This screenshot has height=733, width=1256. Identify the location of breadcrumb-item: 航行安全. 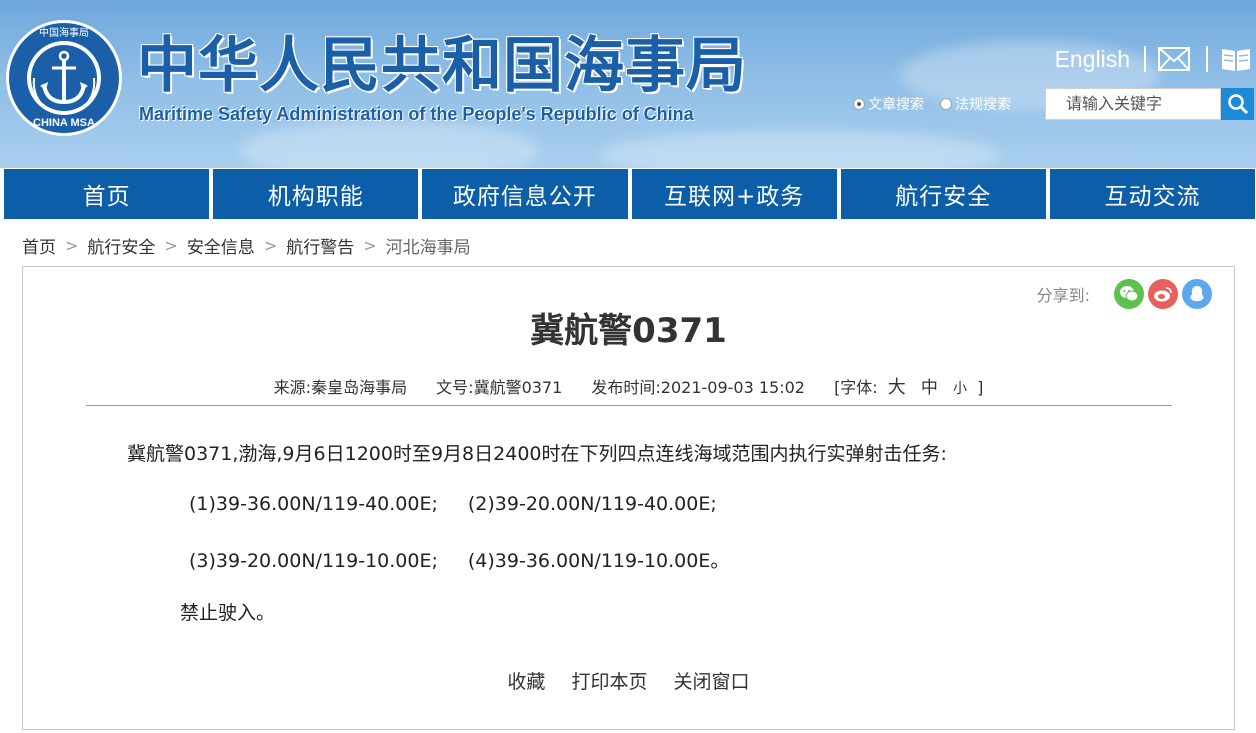
(121, 245).